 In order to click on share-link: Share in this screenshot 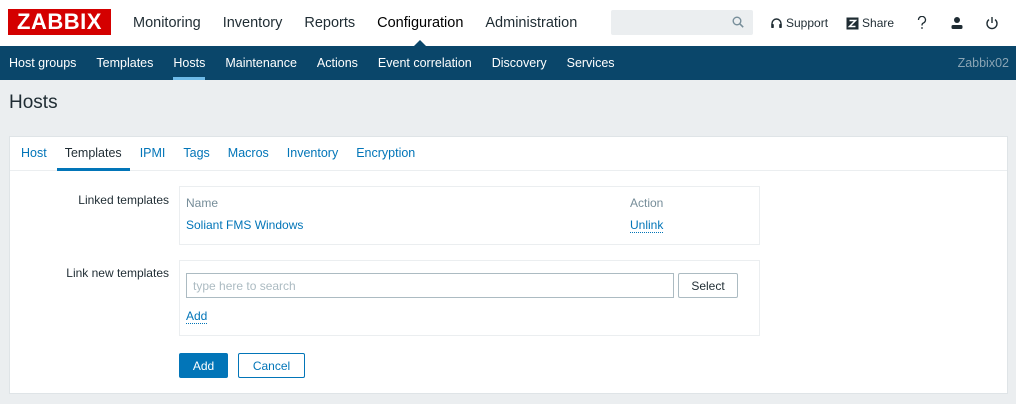, I will do `click(870, 23)`.